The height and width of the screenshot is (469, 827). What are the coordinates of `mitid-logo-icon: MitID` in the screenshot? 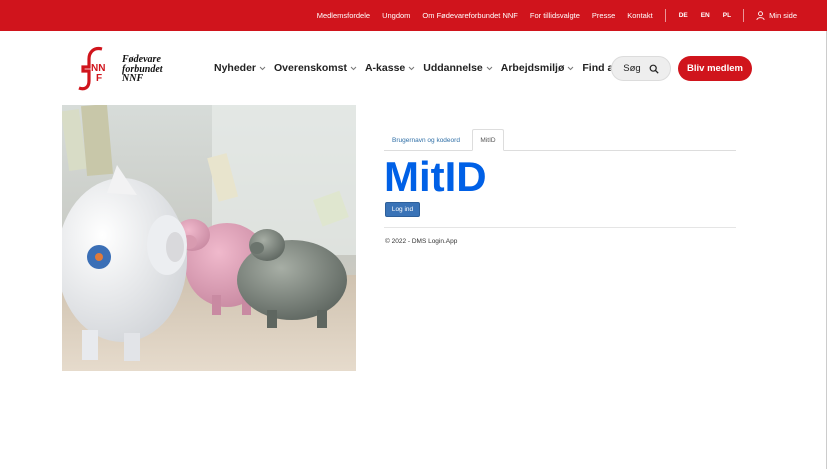 It's located at (435, 176).